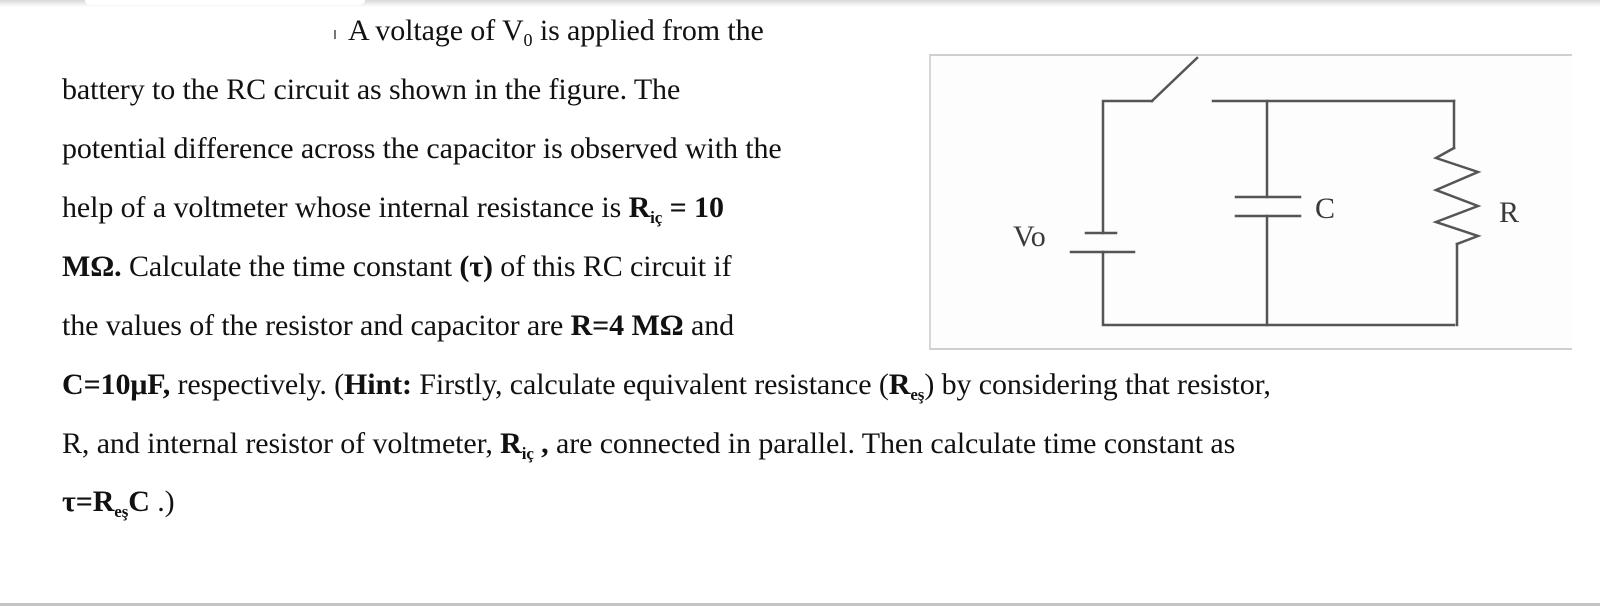 This screenshot has width=1600, height=606. I want to click on resistor-label: R, so click(1509, 212).